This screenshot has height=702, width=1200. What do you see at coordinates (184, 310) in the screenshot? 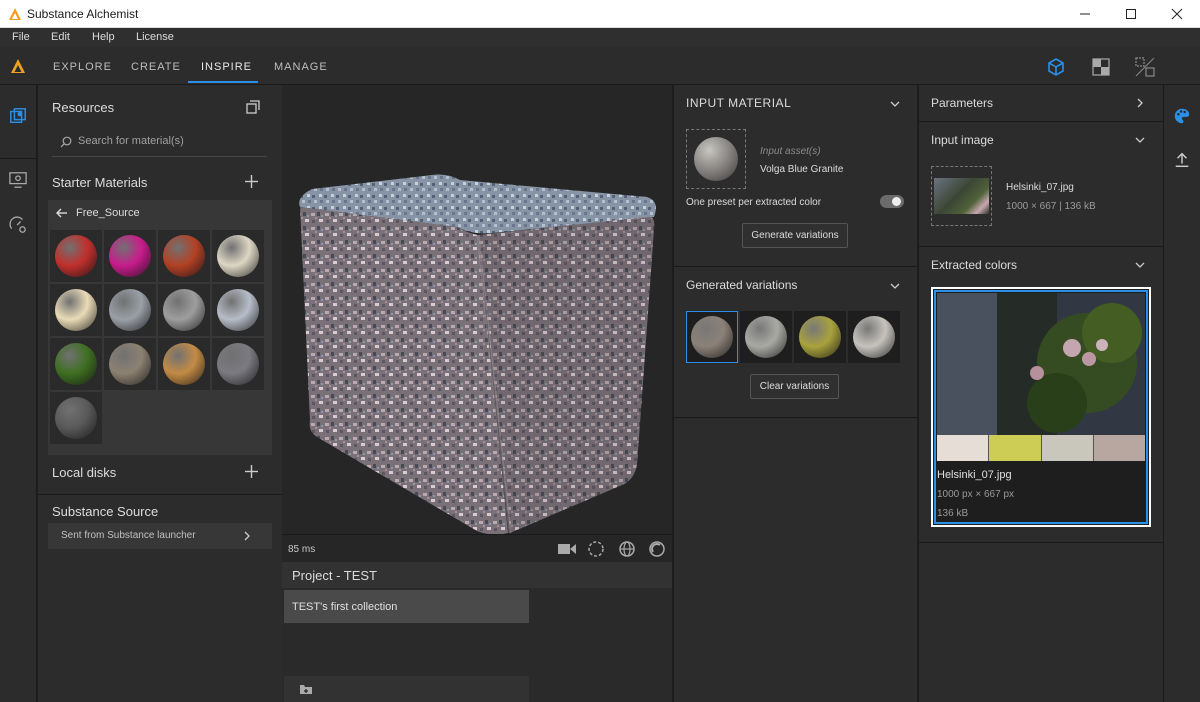
I see `material-diamond-plate` at bounding box center [184, 310].